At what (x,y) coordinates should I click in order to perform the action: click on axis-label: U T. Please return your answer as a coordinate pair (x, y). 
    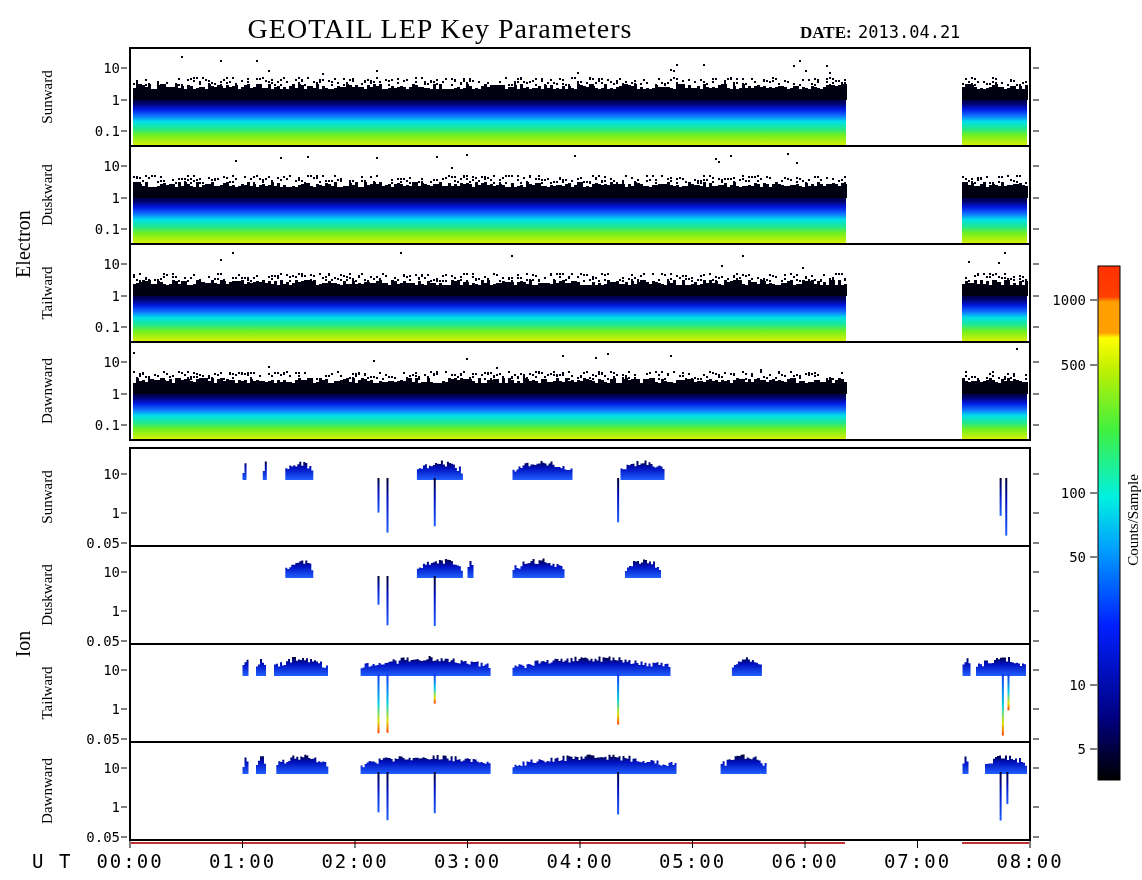
    Looking at the image, I should click on (52, 861).